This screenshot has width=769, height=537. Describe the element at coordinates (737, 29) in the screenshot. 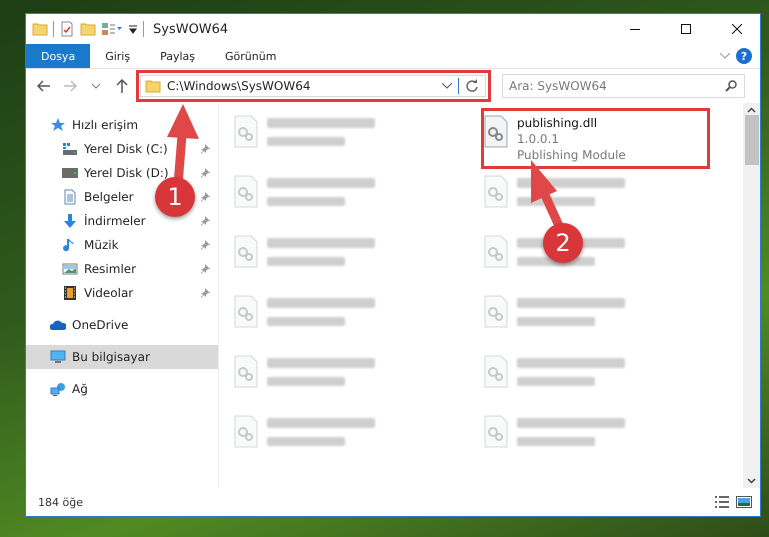

I see `close-icon` at that location.